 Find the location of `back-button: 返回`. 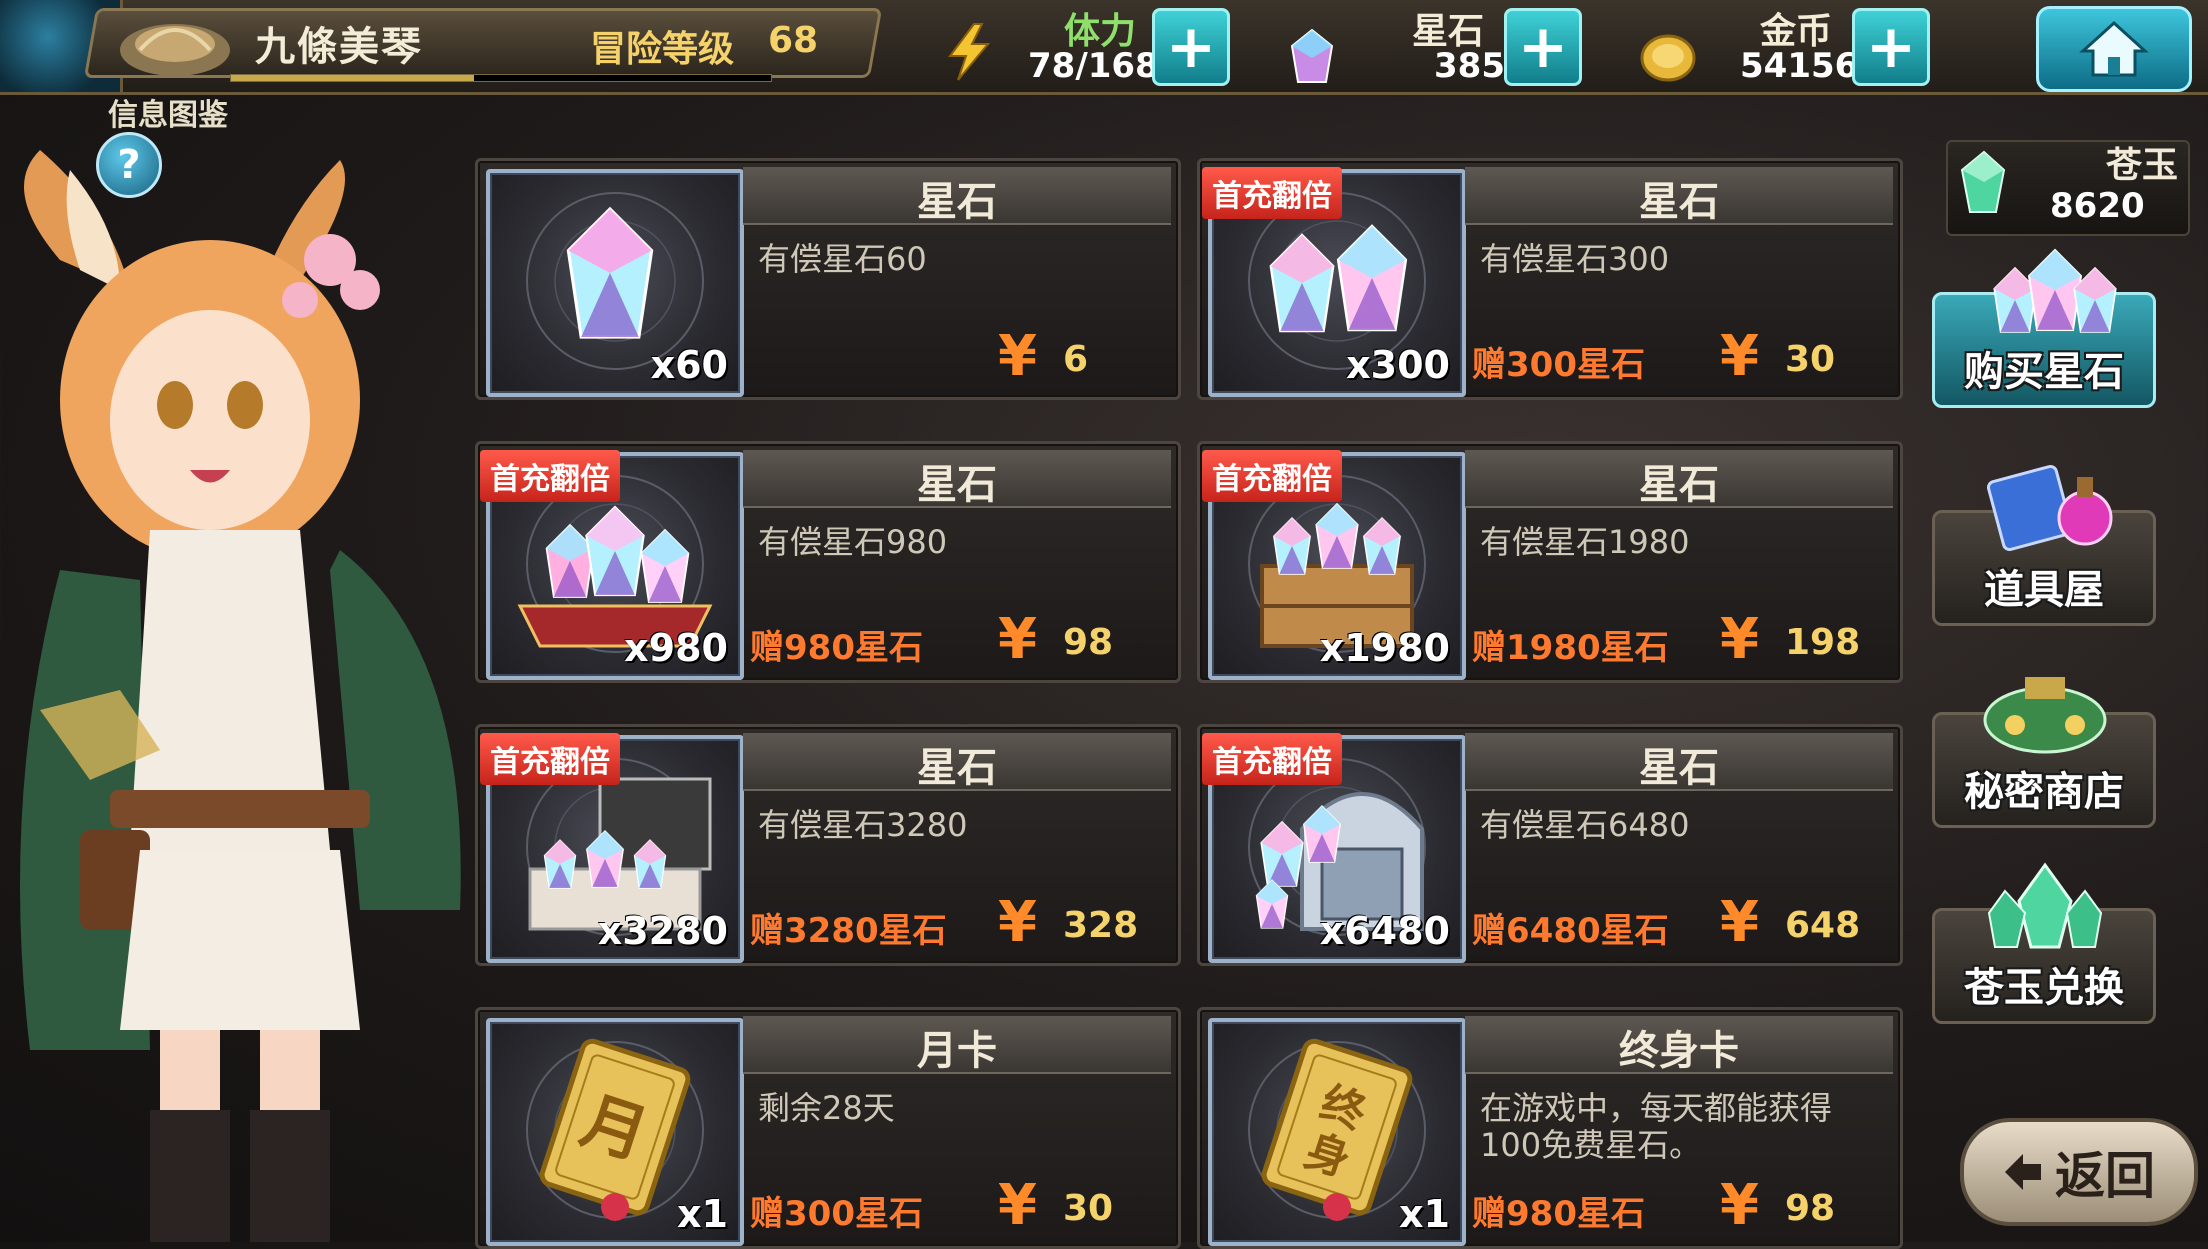

back-button: 返回 is located at coordinates (2079, 1172).